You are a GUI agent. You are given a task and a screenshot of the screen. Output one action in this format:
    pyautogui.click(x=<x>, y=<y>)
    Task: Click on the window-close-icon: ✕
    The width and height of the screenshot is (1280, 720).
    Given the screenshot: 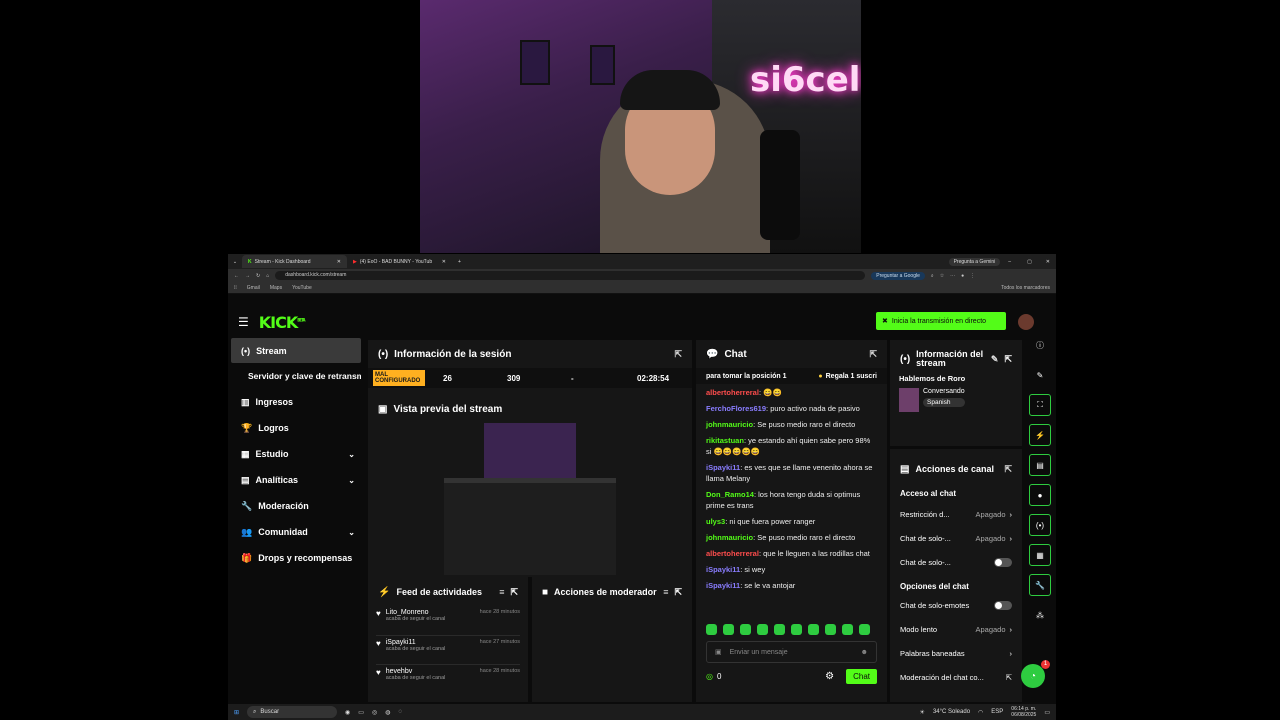 What is the action you would take?
    pyautogui.click(x=1048, y=262)
    